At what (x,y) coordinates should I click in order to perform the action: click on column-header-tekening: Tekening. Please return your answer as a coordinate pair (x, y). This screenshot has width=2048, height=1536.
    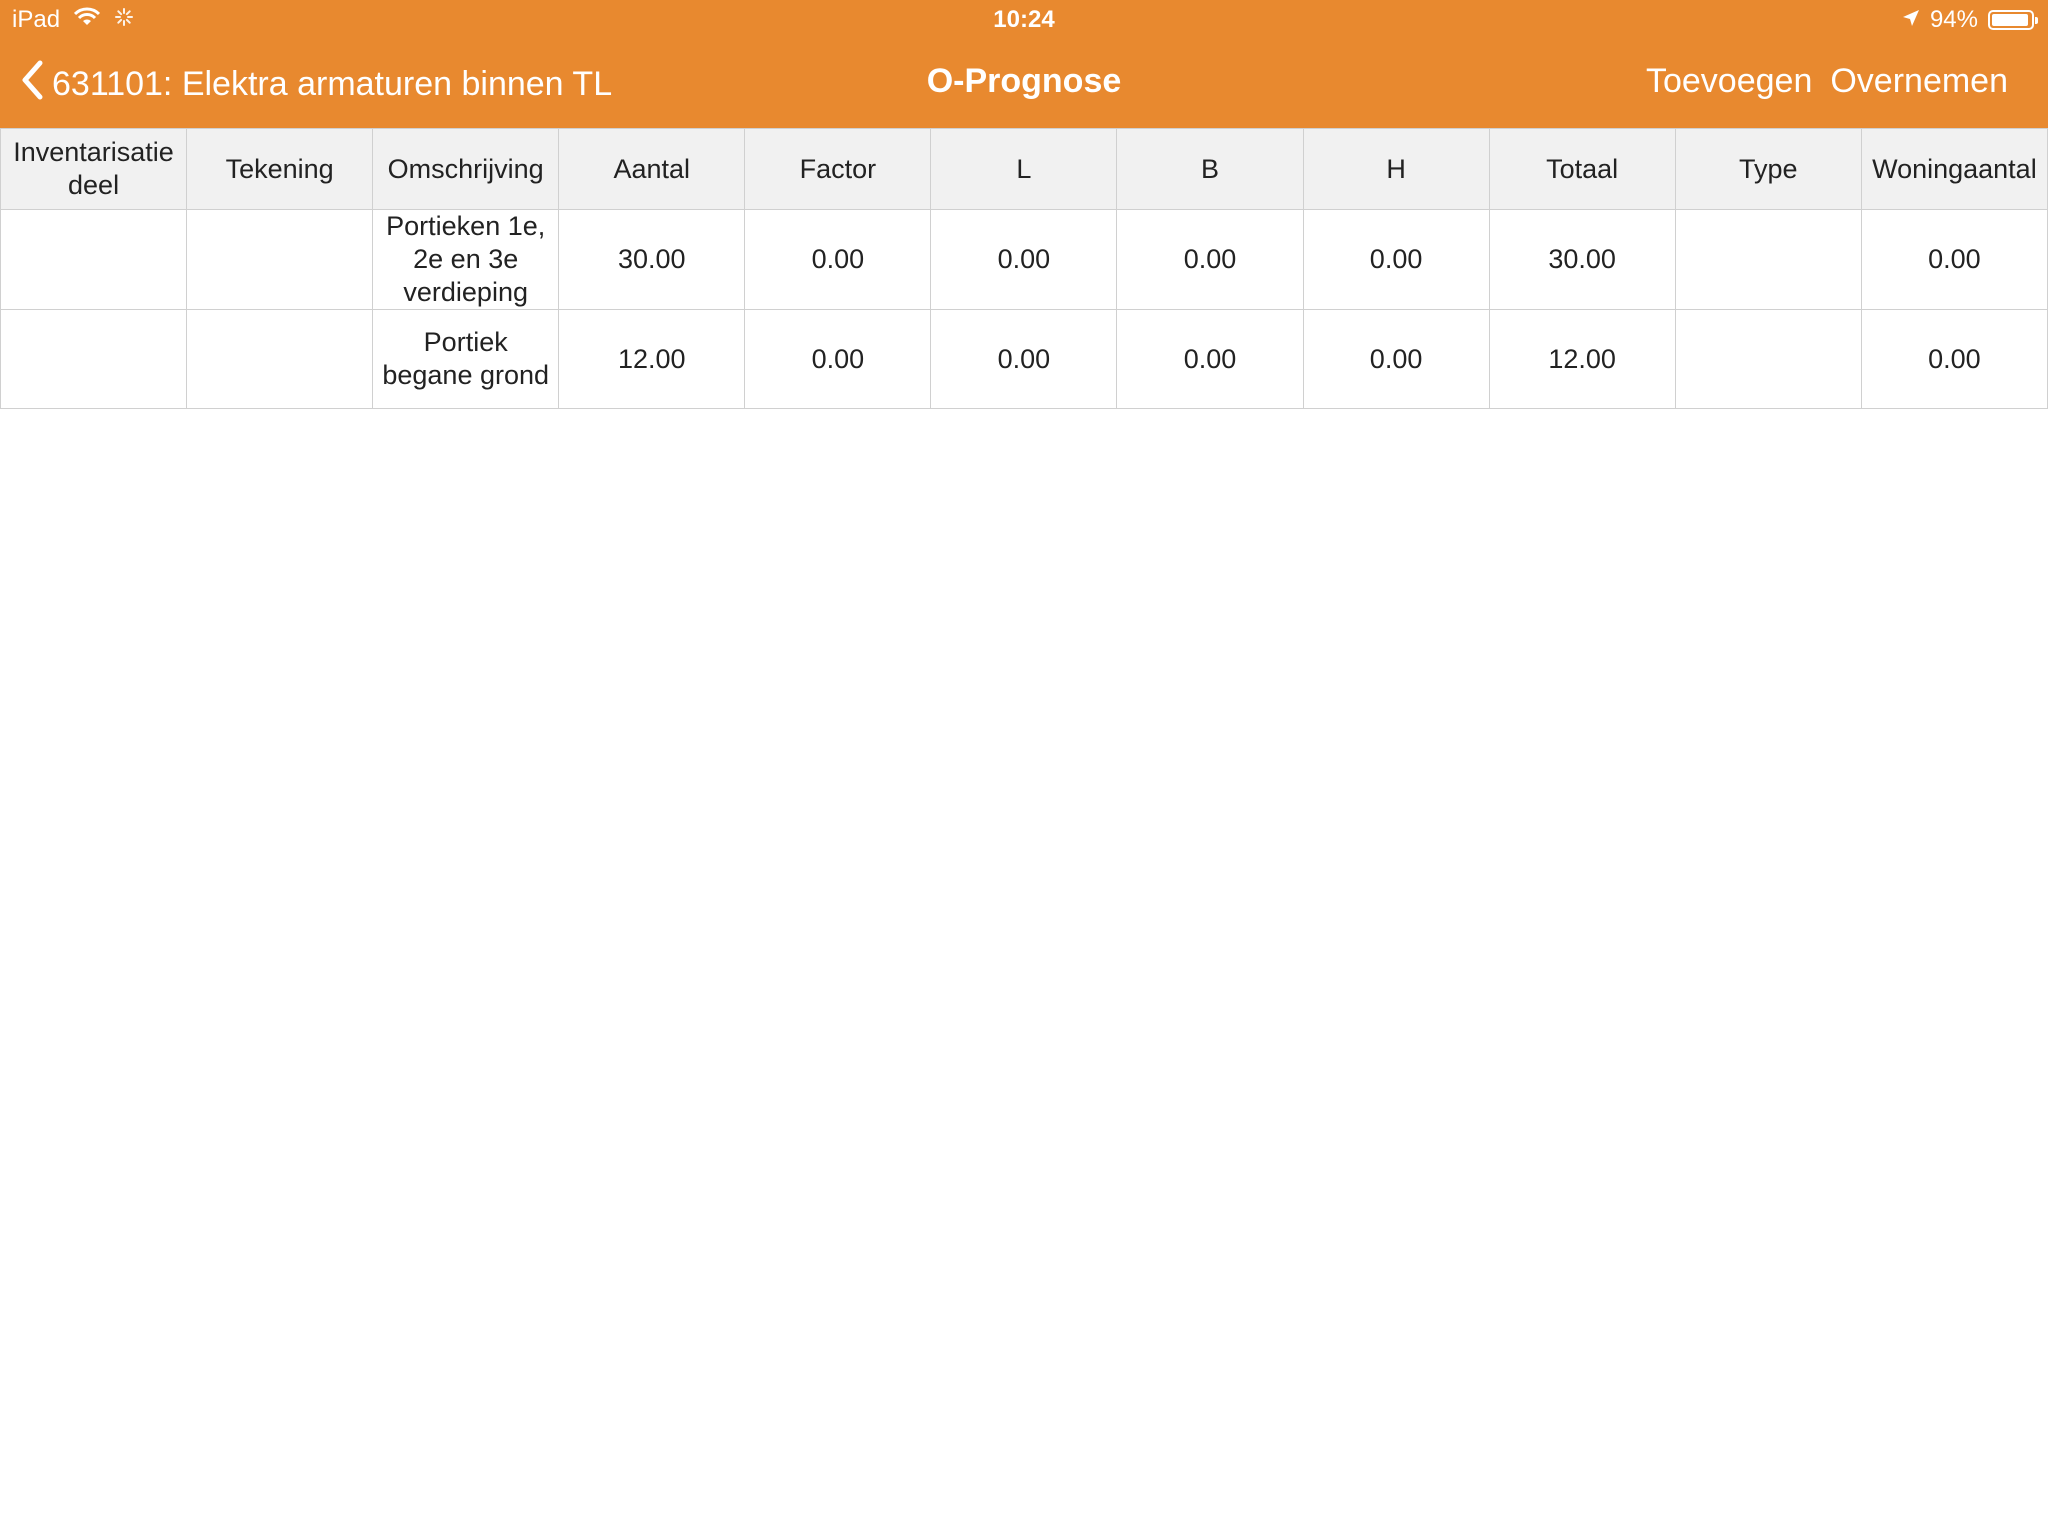
    Looking at the image, I should click on (280, 169).